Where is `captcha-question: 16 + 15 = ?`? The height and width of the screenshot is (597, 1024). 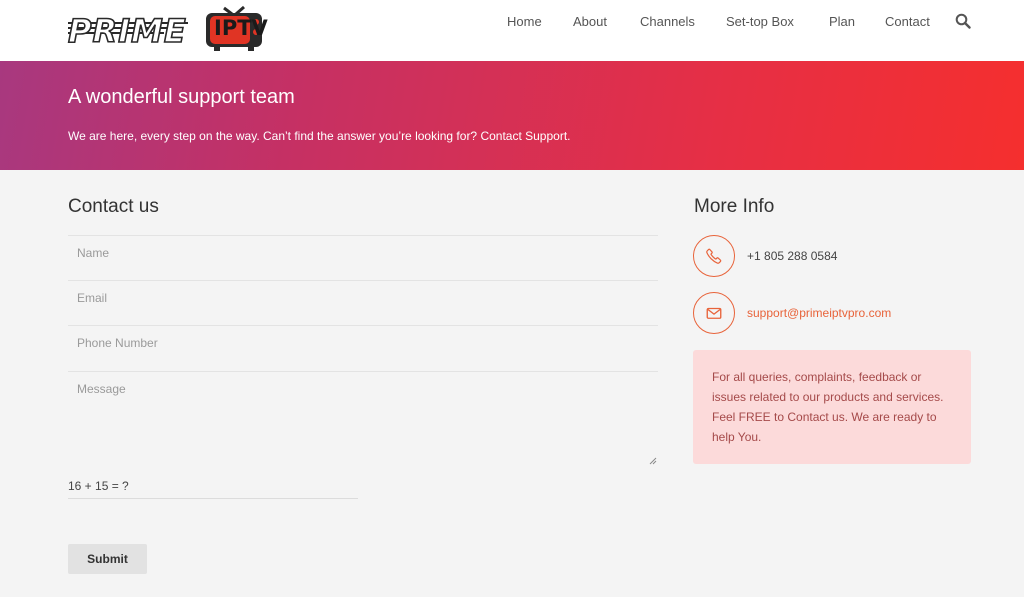
captcha-question: 16 + 15 = ? is located at coordinates (213, 489).